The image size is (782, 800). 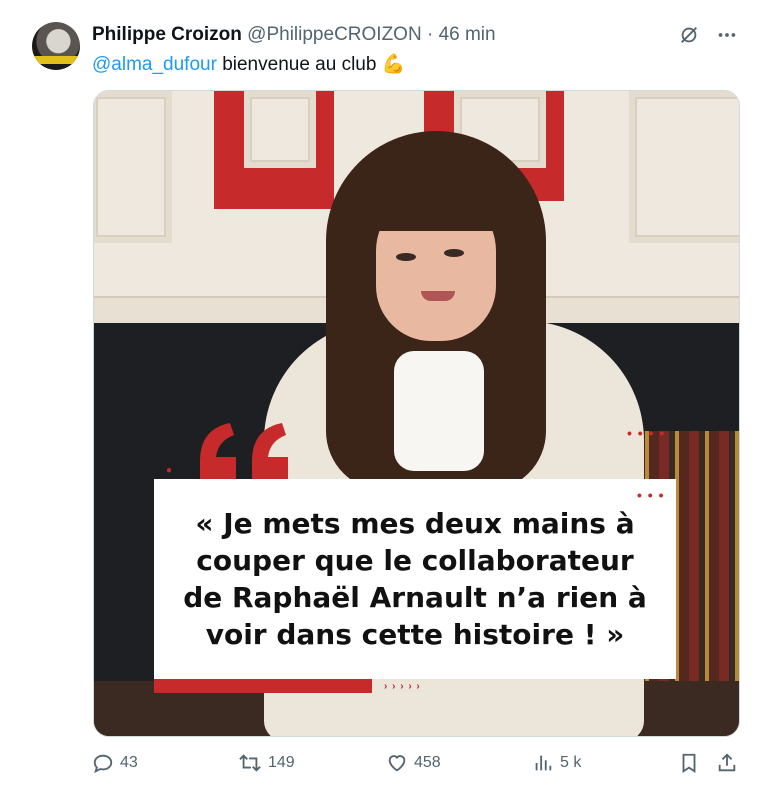 I want to click on views-button: 5 k, so click(x=556, y=763).